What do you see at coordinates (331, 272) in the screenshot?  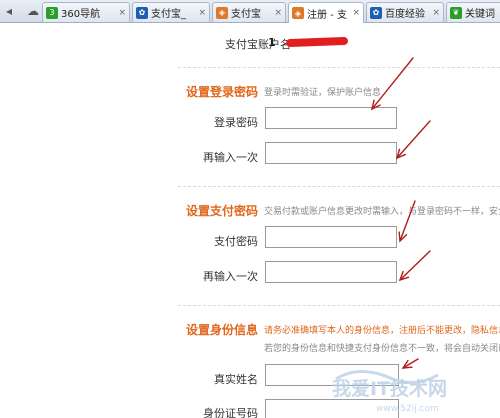 I see `pay-password-confirm-input` at bounding box center [331, 272].